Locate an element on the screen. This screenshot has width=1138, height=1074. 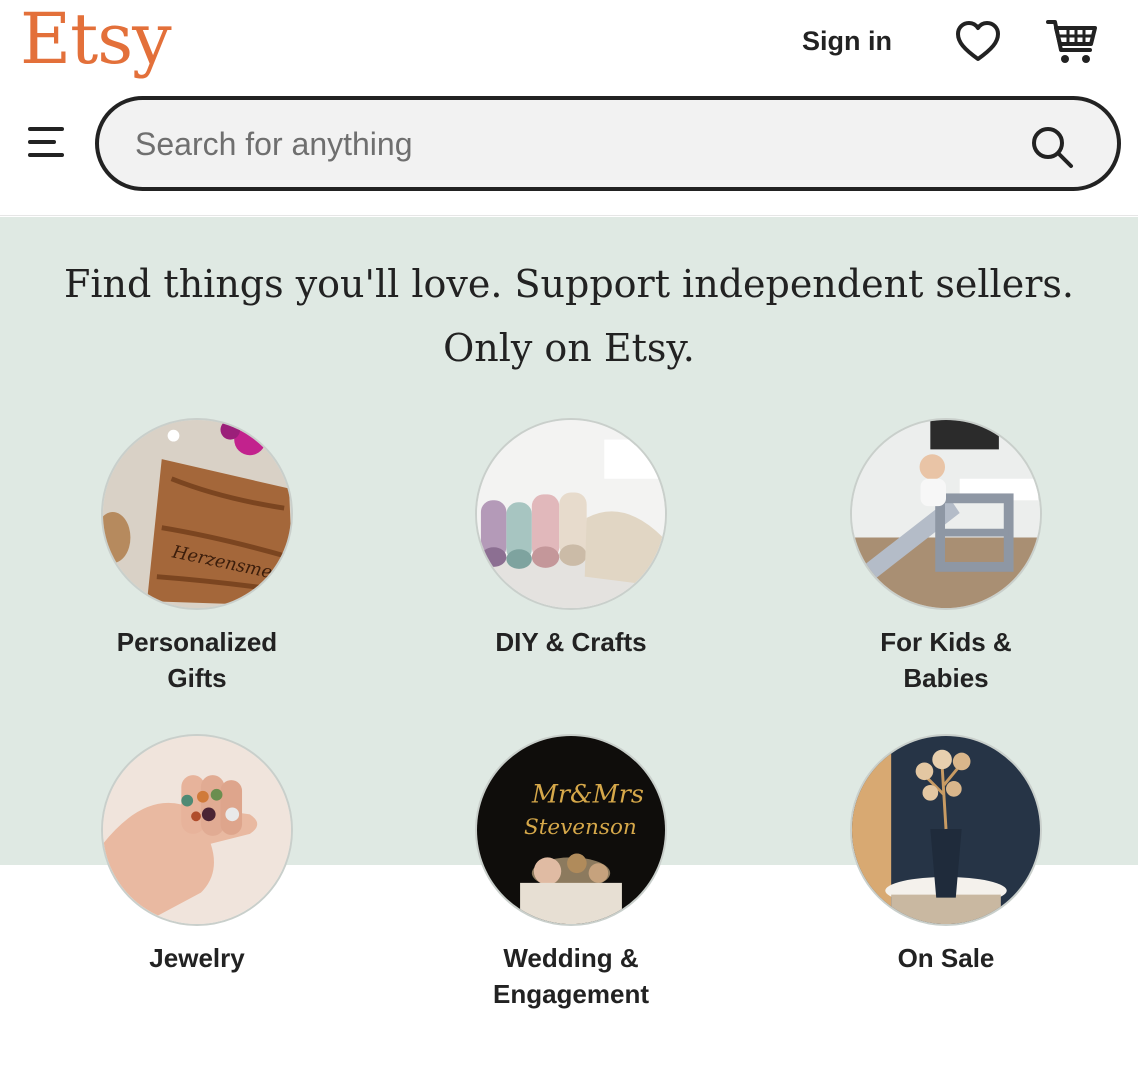
category-image-personalized-gifts: Herzensmens is located at coordinates (197, 514).